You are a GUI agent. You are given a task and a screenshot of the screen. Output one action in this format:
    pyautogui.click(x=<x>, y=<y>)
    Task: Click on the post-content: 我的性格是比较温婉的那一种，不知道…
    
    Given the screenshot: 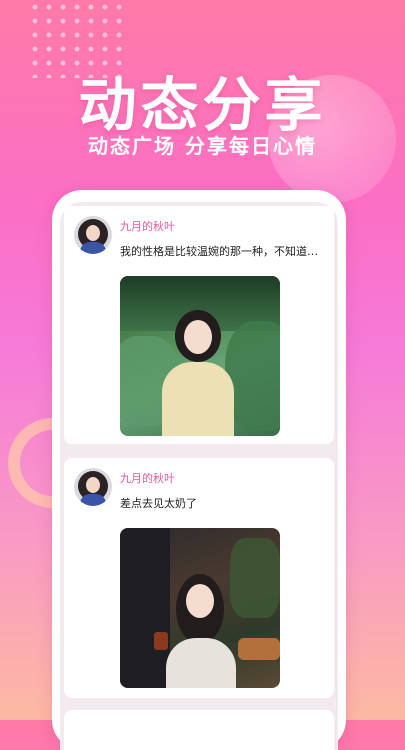 What is the action you would take?
    pyautogui.click(x=219, y=251)
    